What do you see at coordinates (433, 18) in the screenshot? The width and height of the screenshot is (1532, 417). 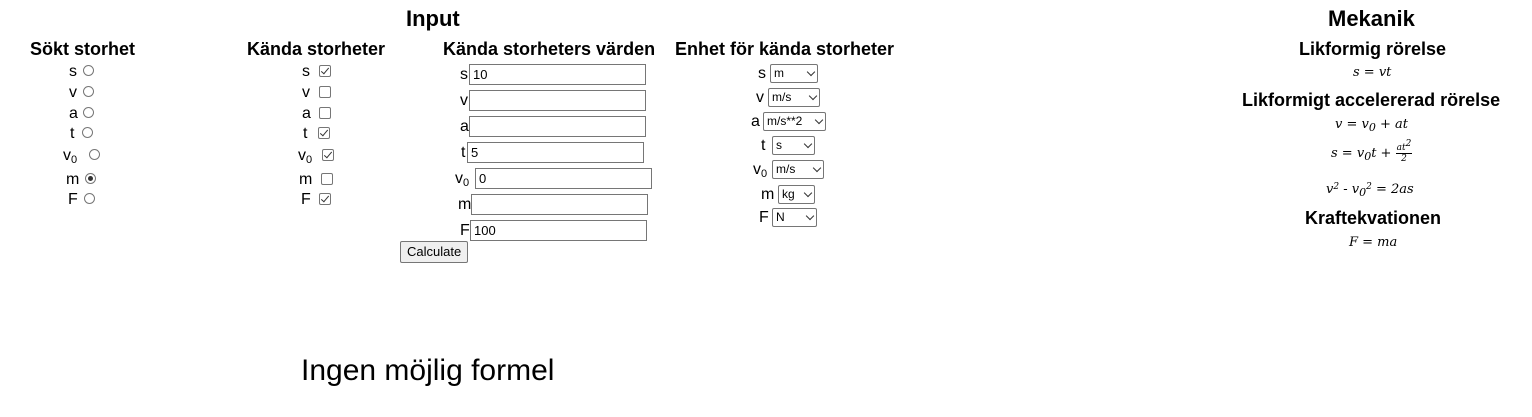 I see `input-title: Input` at bounding box center [433, 18].